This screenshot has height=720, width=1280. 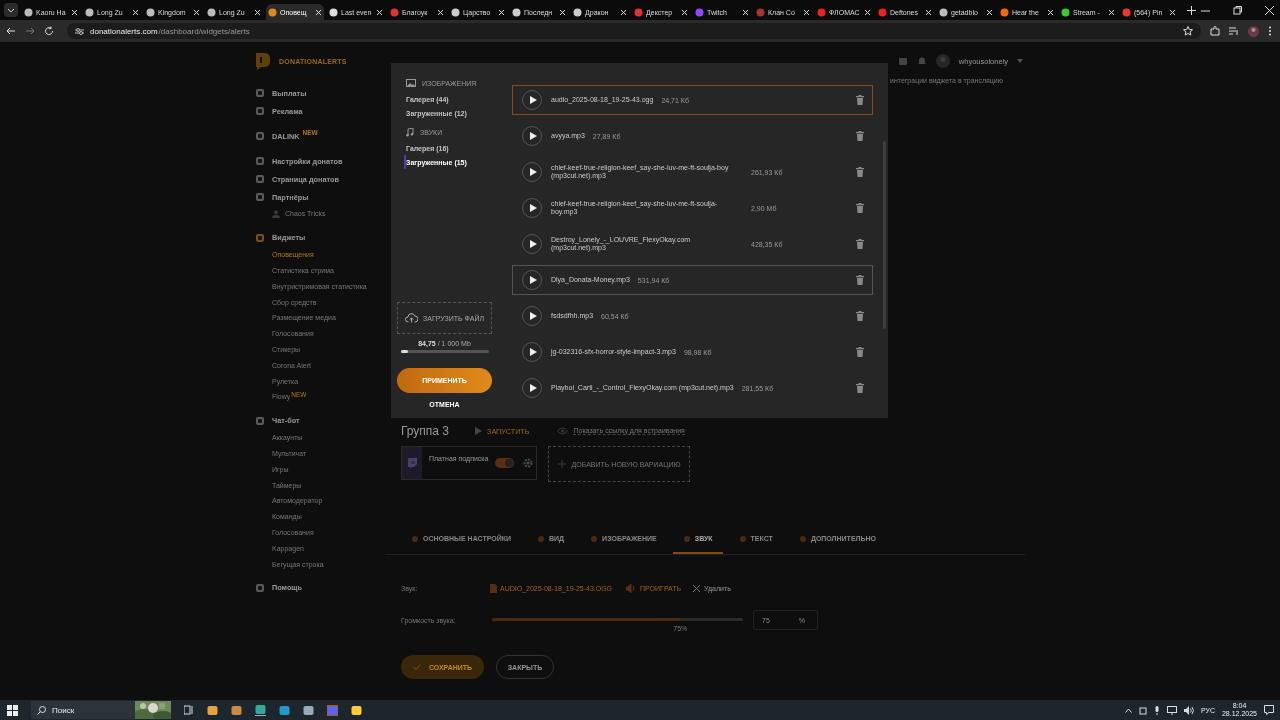 What do you see at coordinates (634, 31) in the screenshot?
I see `address-field: donationalerts.com/dashboard/widgets/alerts` at bounding box center [634, 31].